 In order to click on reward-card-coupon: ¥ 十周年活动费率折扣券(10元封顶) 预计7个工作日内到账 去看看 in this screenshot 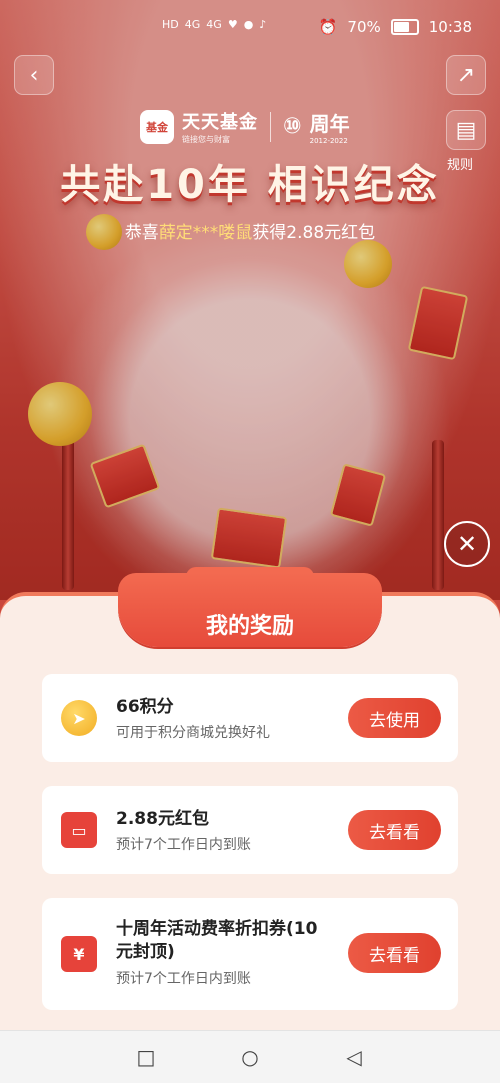, I will do `click(250, 954)`.